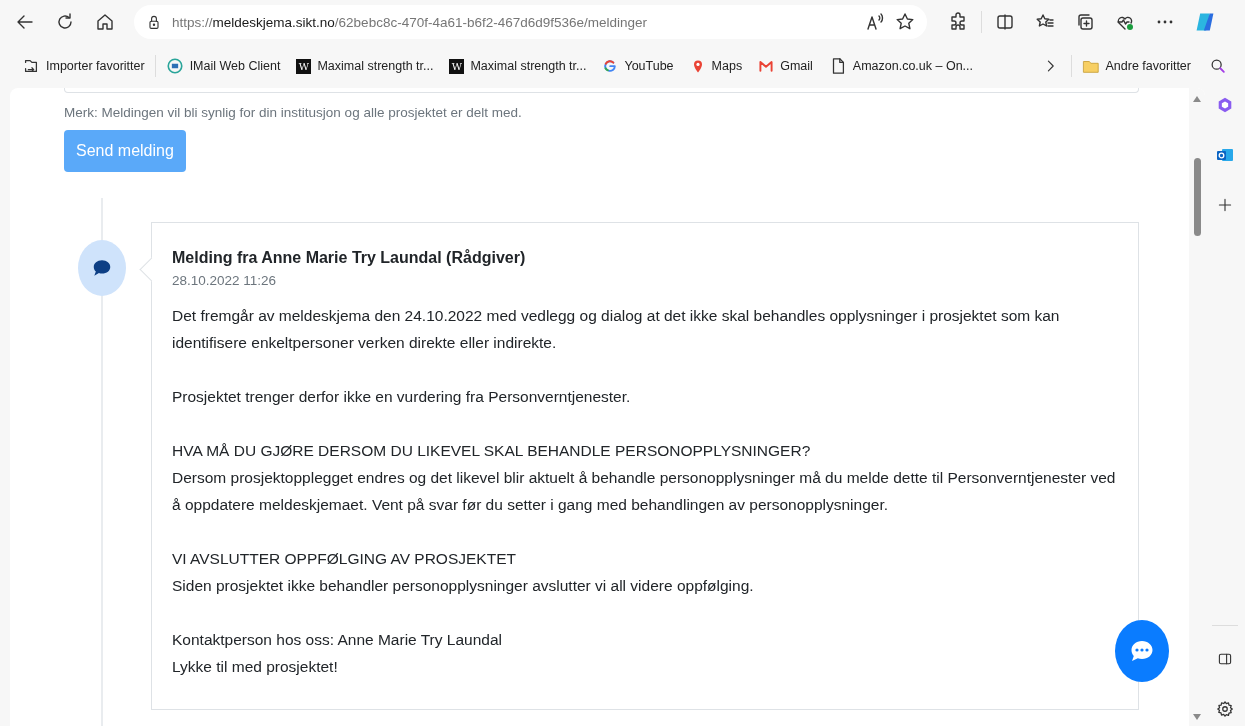  I want to click on message-text: Det fremgår av meldeskjema den 24.10.2022 med vedlegg og dialog at det ikke skal behandles opplysninger i prosjektet som kan identifisere enkeltpersoner verken direkte eller indirekte., so click(616, 329).